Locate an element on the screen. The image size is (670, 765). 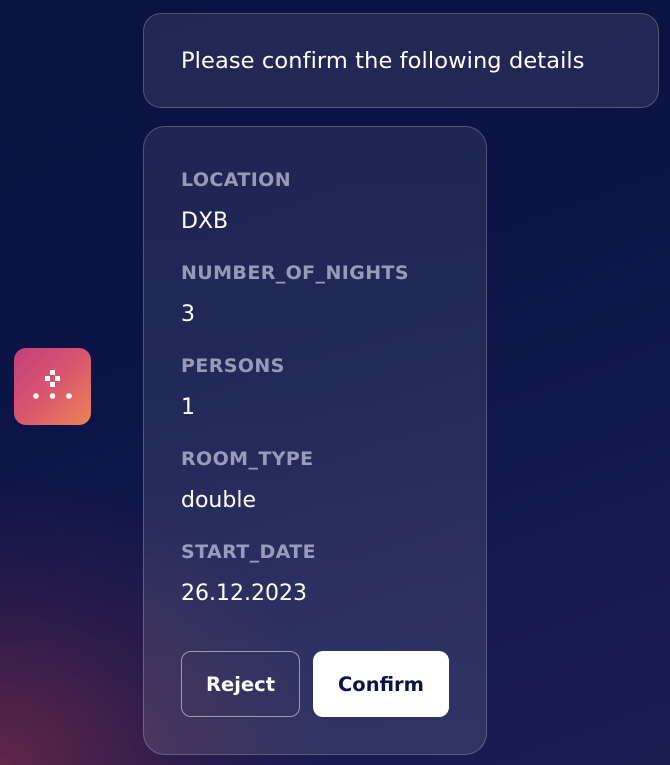
field-value-room-type: double is located at coordinates (218, 500).